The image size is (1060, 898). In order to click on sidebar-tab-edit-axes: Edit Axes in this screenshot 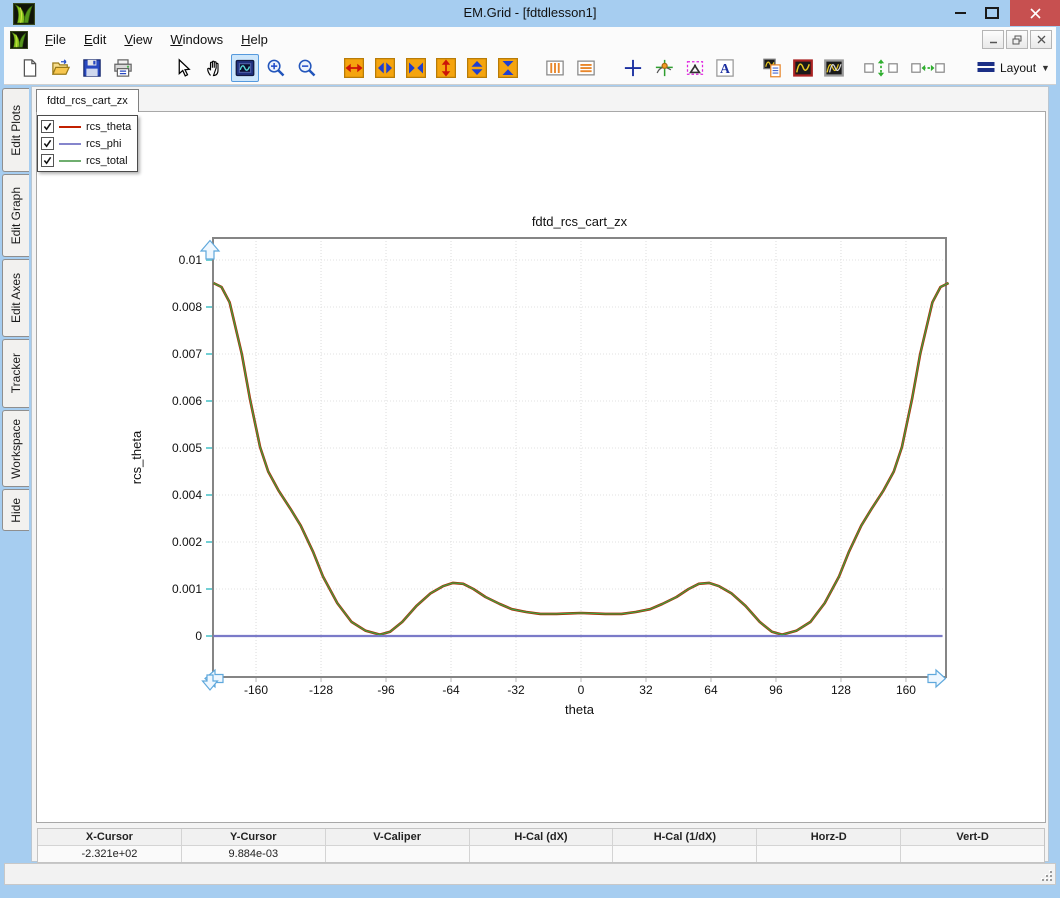, I will do `click(15, 298)`.